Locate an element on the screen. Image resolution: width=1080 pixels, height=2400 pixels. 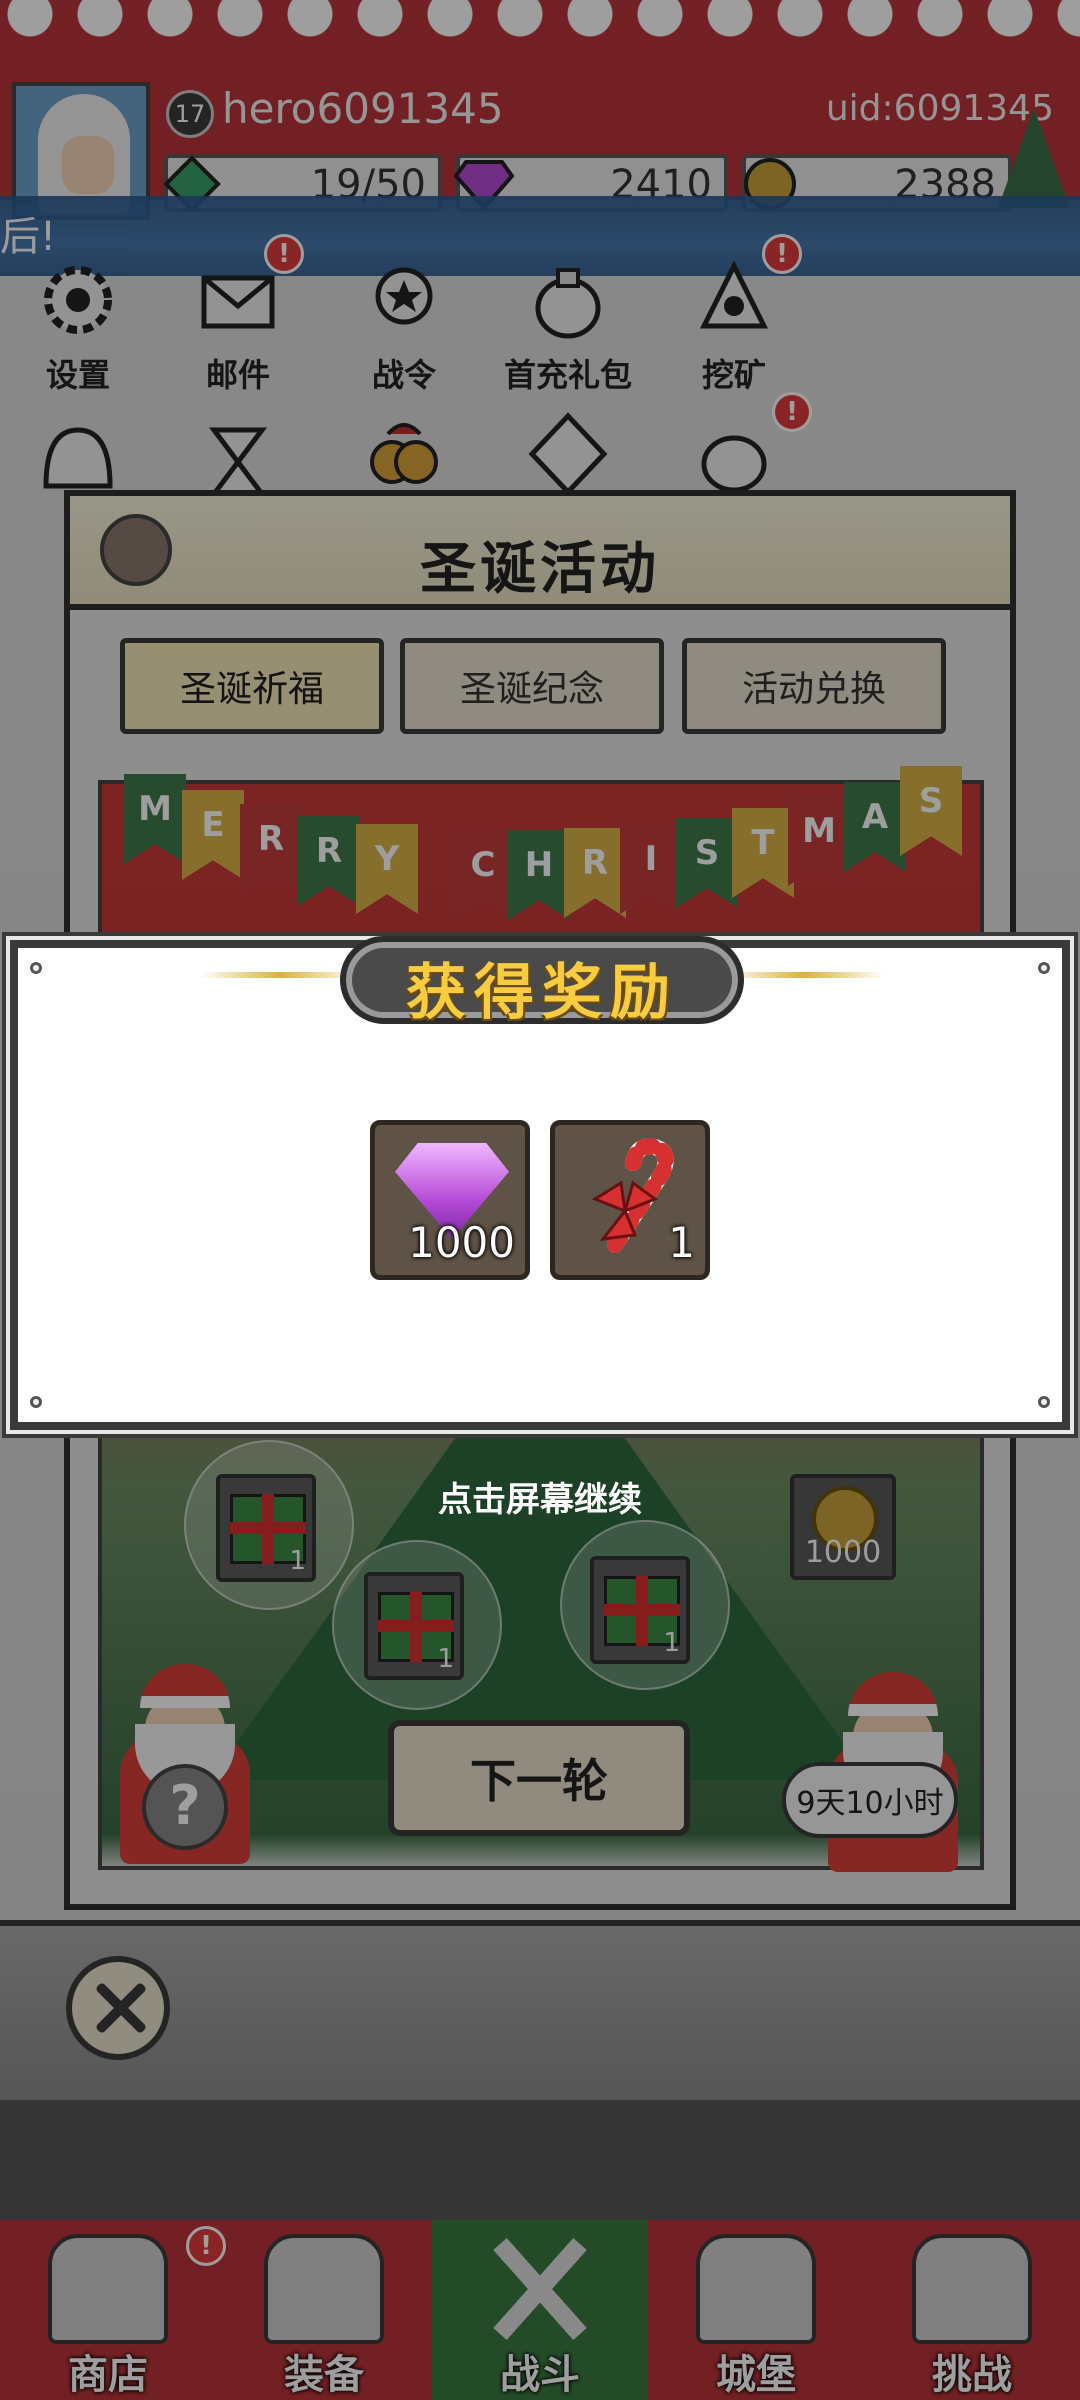
title-wing-right is located at coordinates (804, 975).